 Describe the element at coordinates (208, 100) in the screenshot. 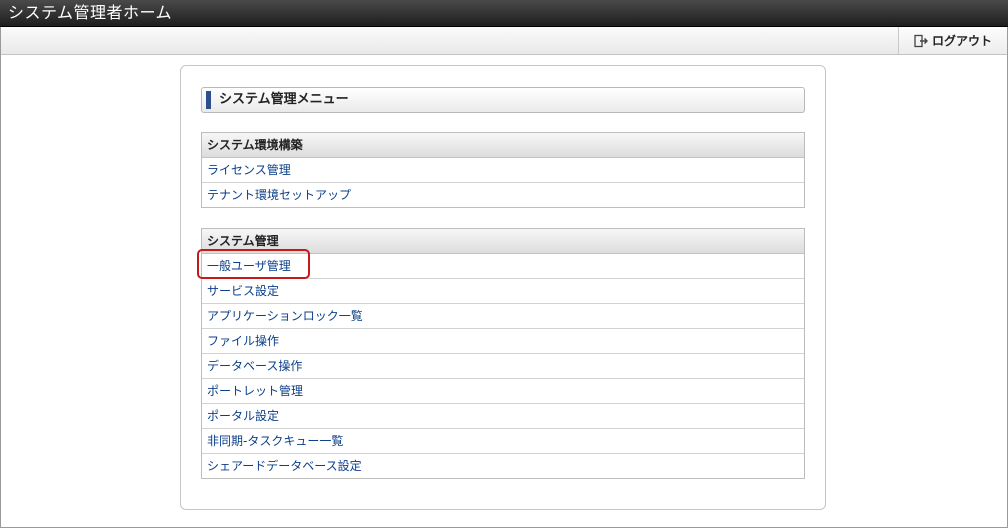

I see `panel-header-accent` at that location.